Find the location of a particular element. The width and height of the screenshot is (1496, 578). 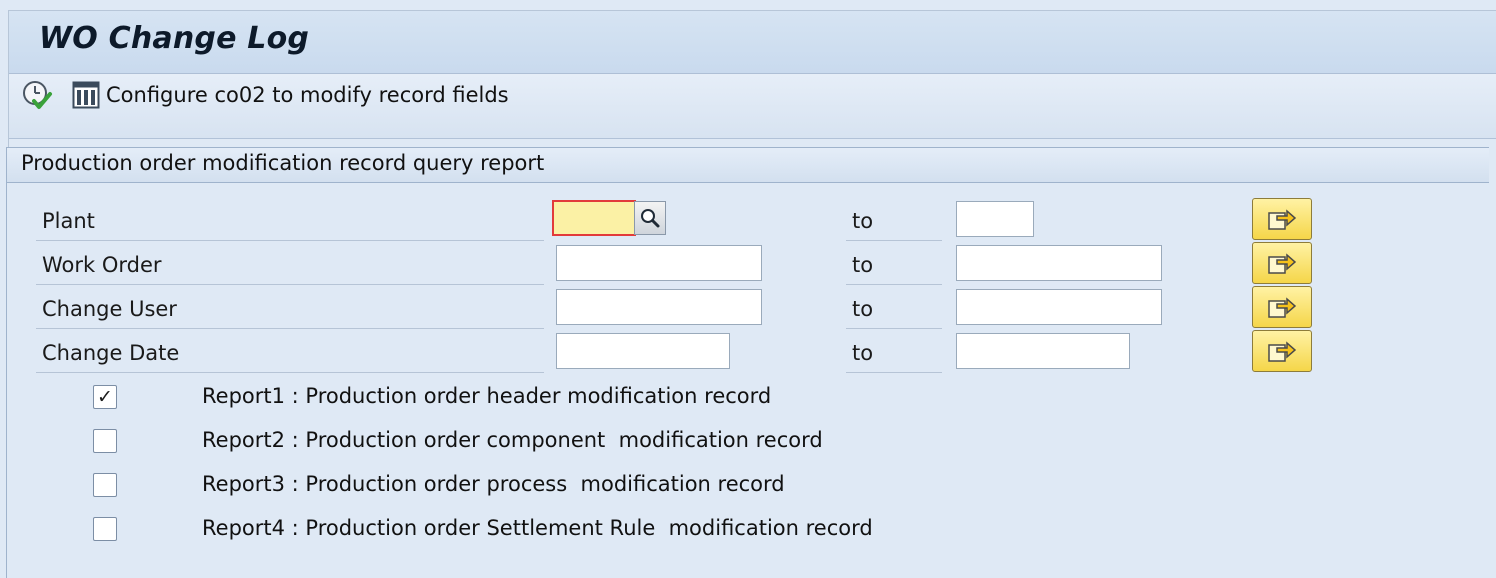

change-date-multiple-selection-button is located at coordinates (1282, 351).